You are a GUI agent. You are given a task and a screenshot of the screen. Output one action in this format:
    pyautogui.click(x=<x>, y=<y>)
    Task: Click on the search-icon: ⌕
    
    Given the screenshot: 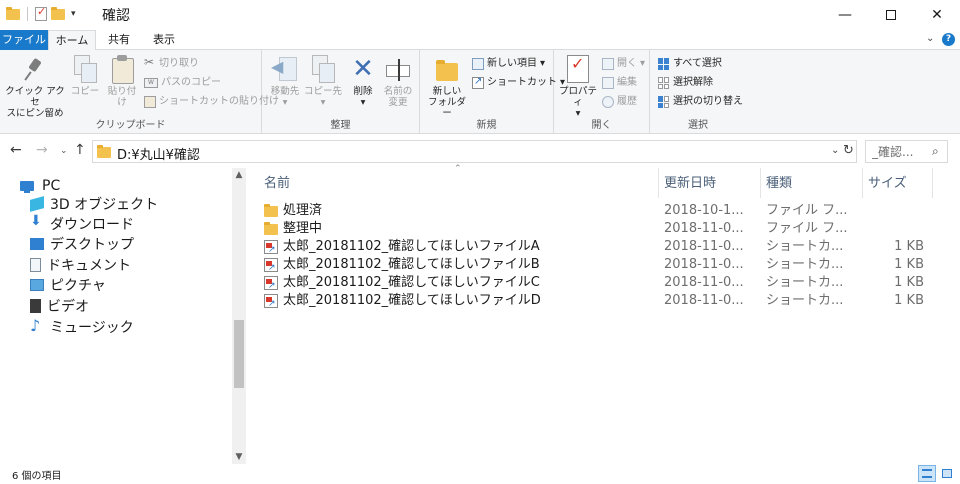 What is the action you would take?
    pyautogui.click(x=935, y=151)
    